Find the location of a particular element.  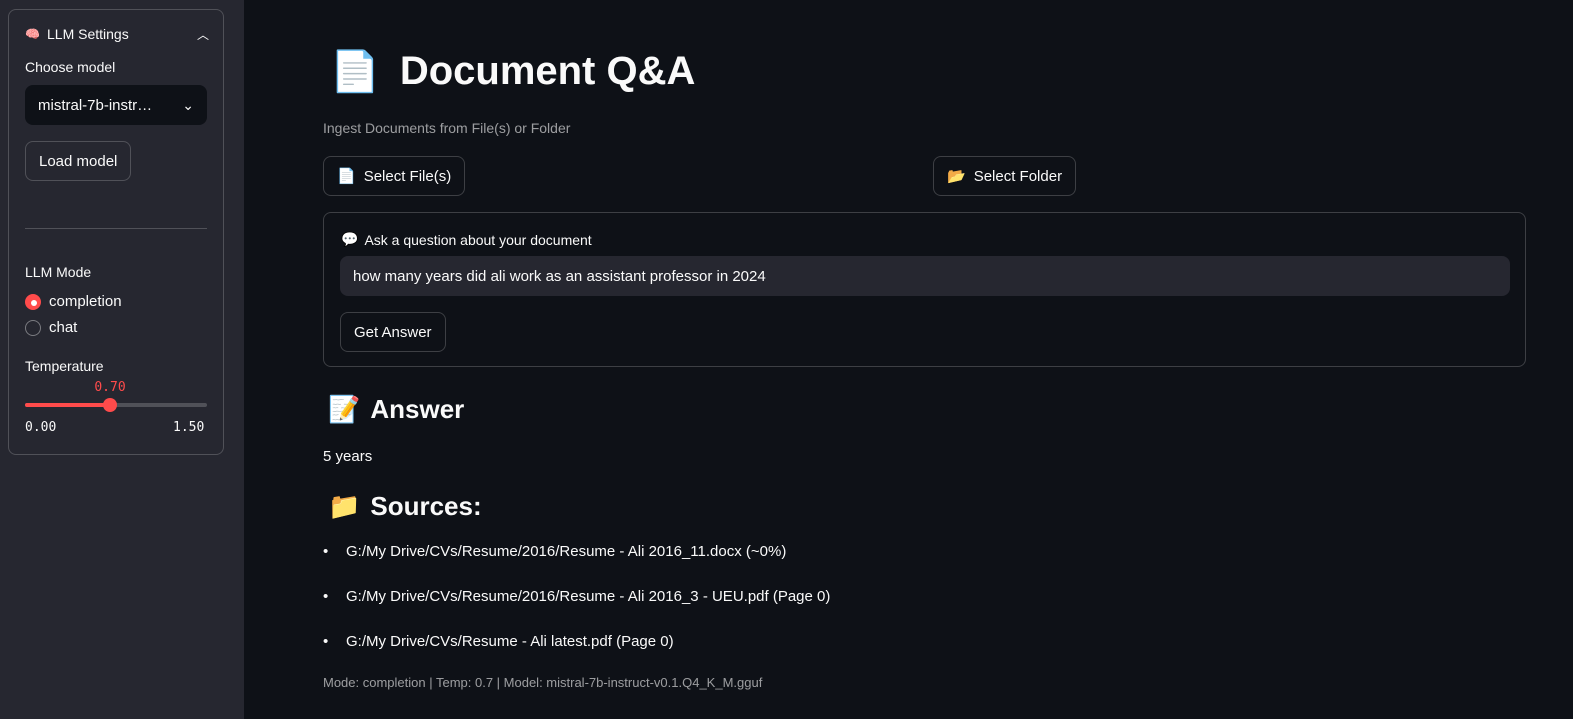

radio-button is located at coordinates (33, 327).